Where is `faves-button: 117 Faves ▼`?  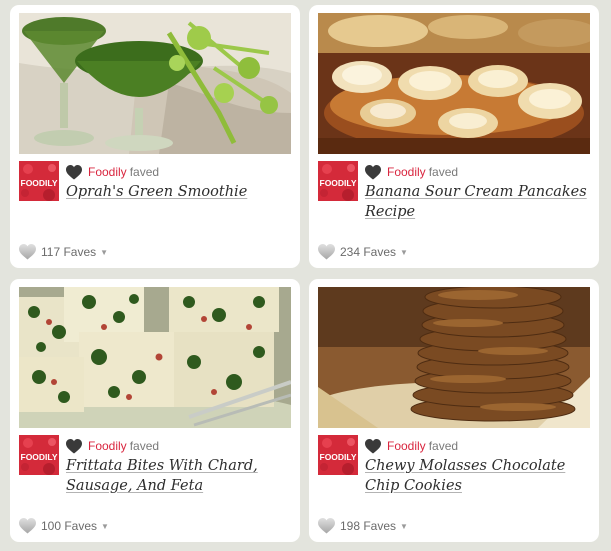
faves-button: 117 Faves ▼ is located at coordinates (63, 252).